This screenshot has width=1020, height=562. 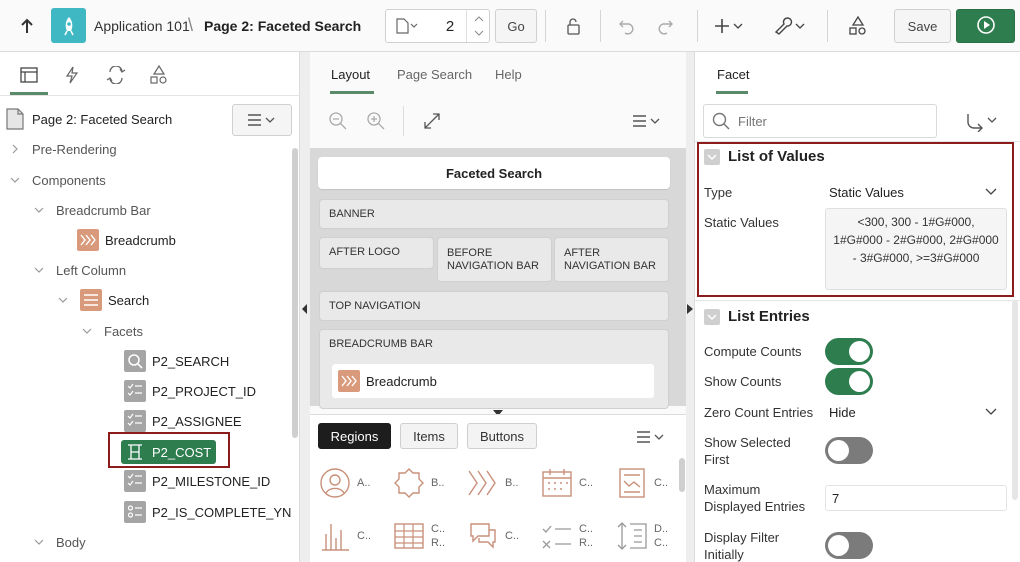 What do you see at coordinates (350, 74) in the screenshot?
I see `tab-layout: Layout` at bounding box center [350, 74].